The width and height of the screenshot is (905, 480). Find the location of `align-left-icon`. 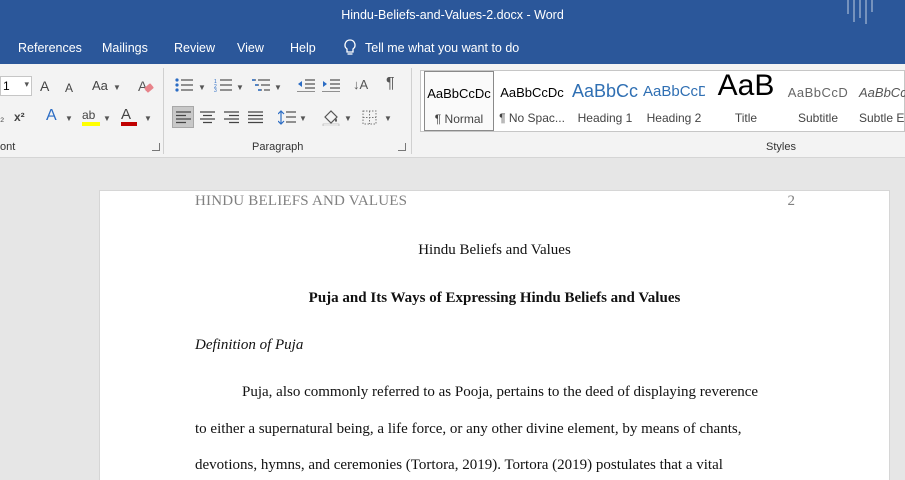

align-left-icon is located at coordinates (183, 117).